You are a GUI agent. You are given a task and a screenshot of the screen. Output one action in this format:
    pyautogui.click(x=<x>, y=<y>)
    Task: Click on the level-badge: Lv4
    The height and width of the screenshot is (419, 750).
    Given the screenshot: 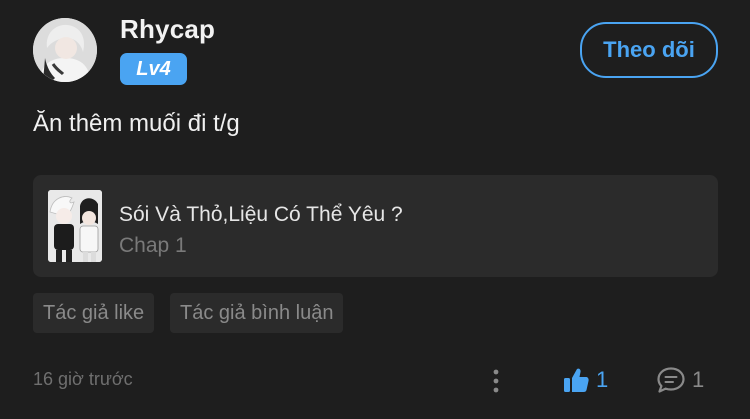 What is the action you would take?
    pyautogui.click(x=153, y=69)
    